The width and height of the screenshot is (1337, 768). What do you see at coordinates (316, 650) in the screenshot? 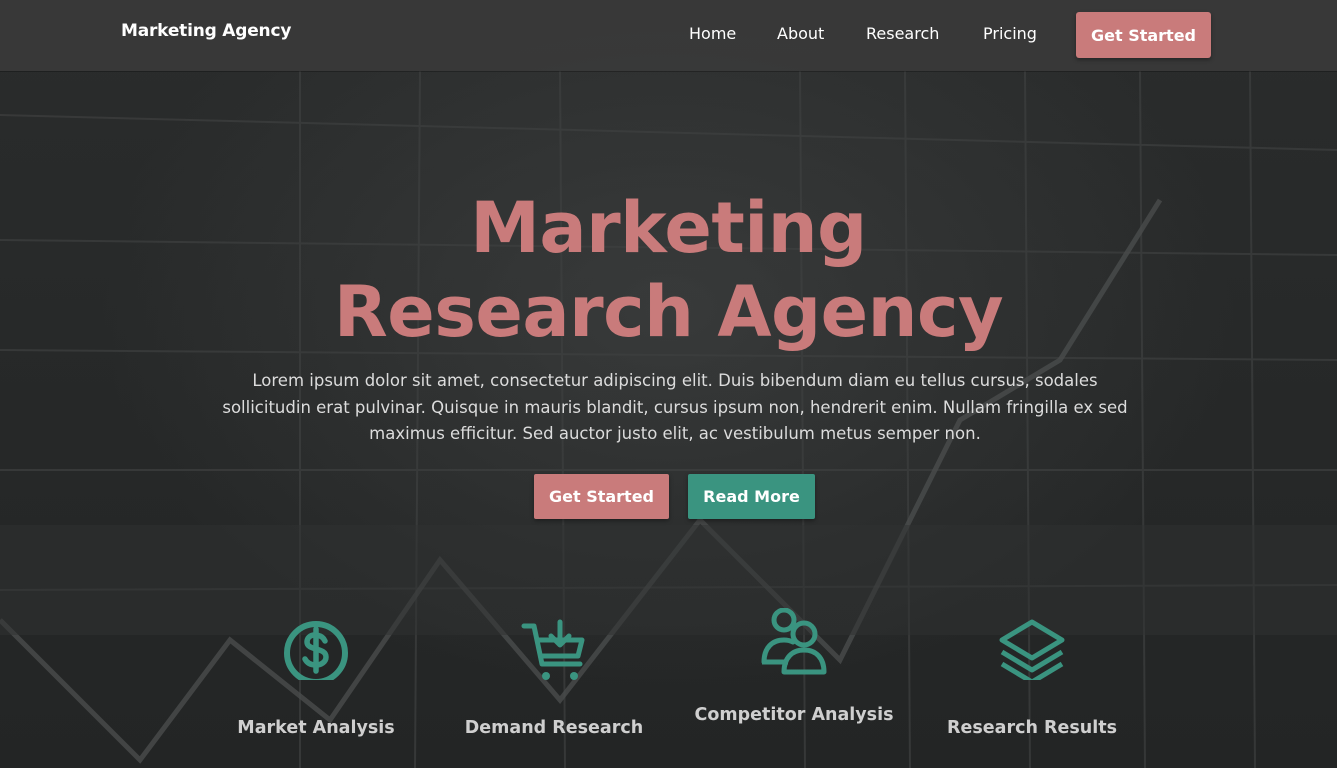
I see `dollar-circle-icon` at bounding box center [316, 650].